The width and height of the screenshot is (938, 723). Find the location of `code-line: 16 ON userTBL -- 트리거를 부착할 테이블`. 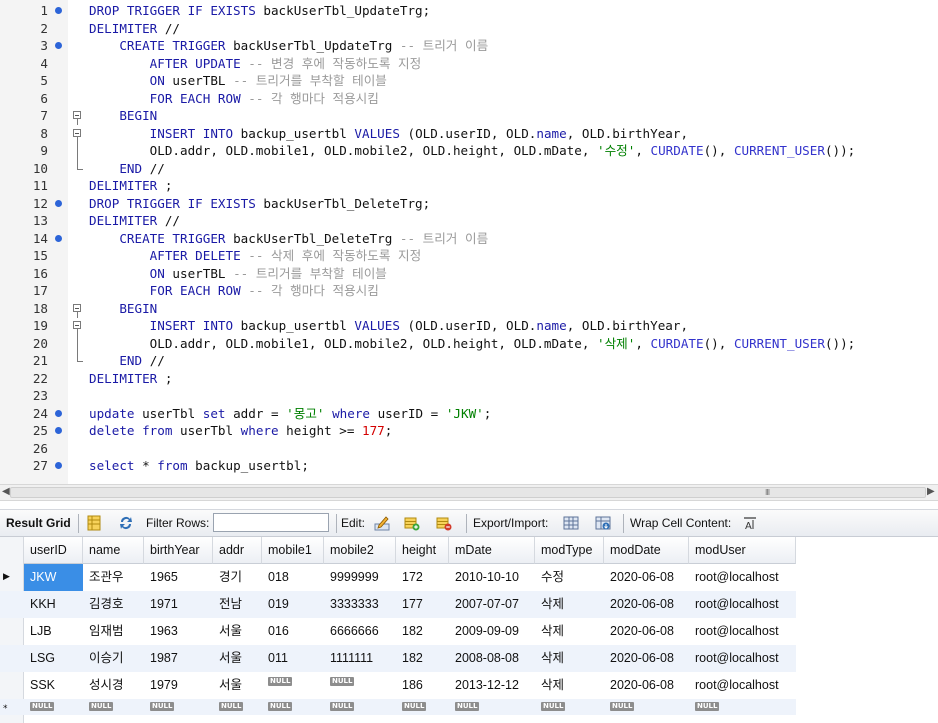

code-line: 16 ON userTBL -- 트리거를 부착할 테이블 is located at coordinates (469, 274).